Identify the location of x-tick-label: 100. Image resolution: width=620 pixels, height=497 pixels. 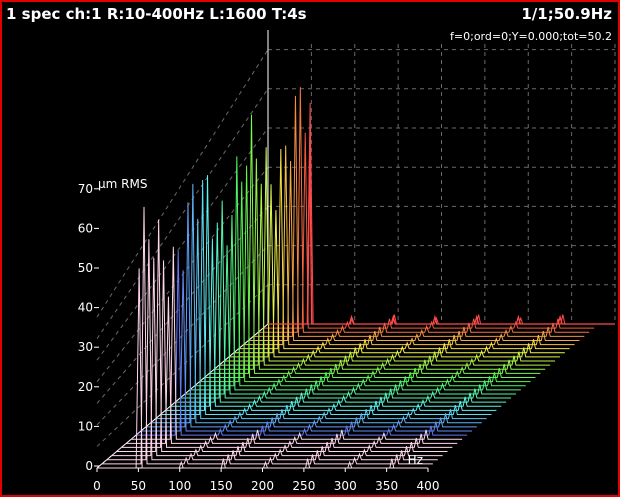
(179, 486).